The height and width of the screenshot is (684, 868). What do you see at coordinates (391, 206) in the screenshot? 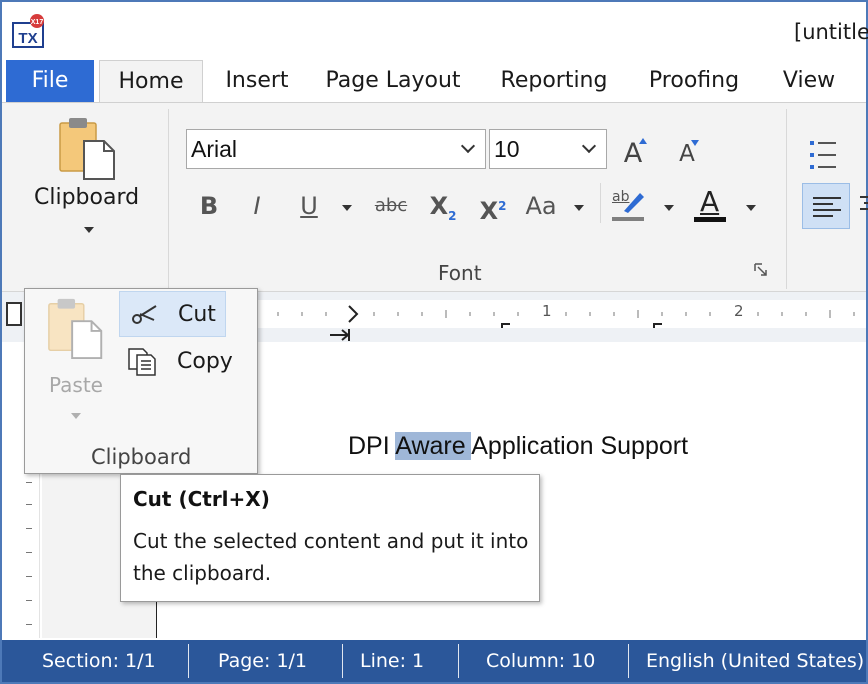
I see `strikethrough-button: abc` at bounding box center [391, 206].